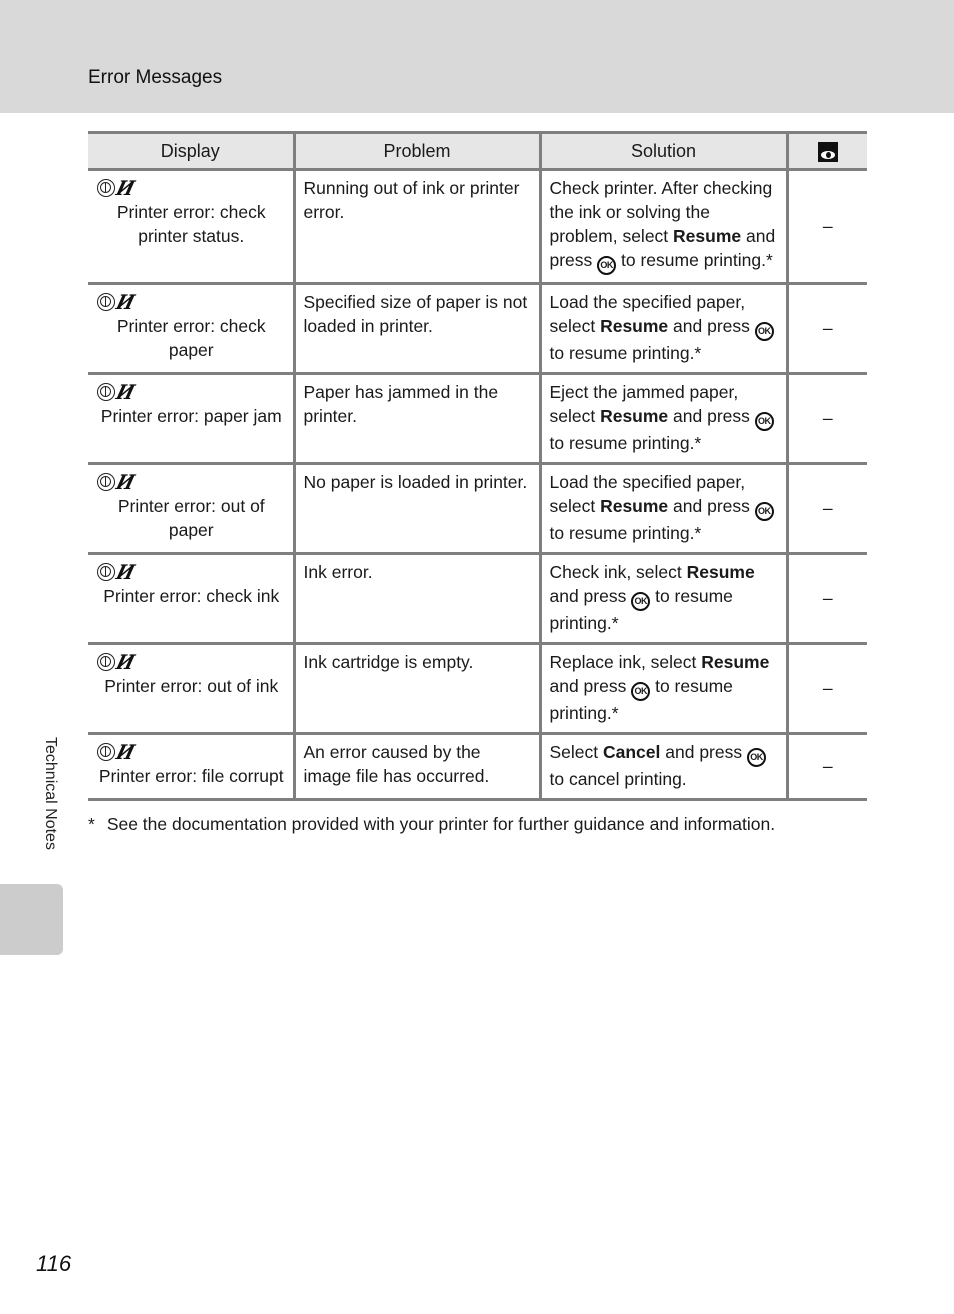 The height and width of the screenshot is (1314, 954). I want to click on side-tab, so click(31, 919).